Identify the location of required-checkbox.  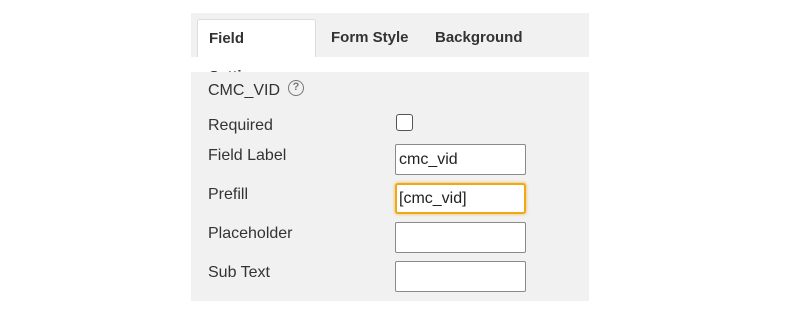
(404, 122).